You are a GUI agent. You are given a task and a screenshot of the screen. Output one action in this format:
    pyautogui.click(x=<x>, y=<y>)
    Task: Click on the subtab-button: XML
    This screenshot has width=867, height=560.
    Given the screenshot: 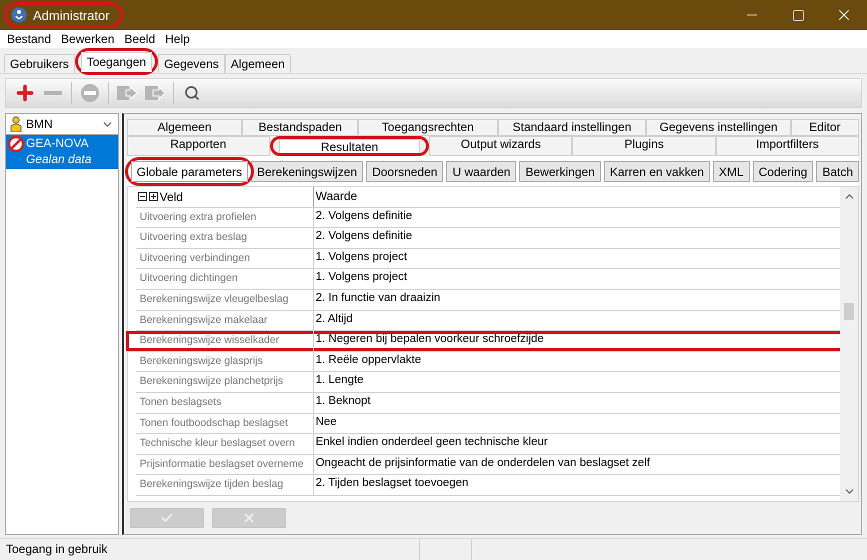 What is the action you would take?
    pyautogui.click(x=731, y=171)
    